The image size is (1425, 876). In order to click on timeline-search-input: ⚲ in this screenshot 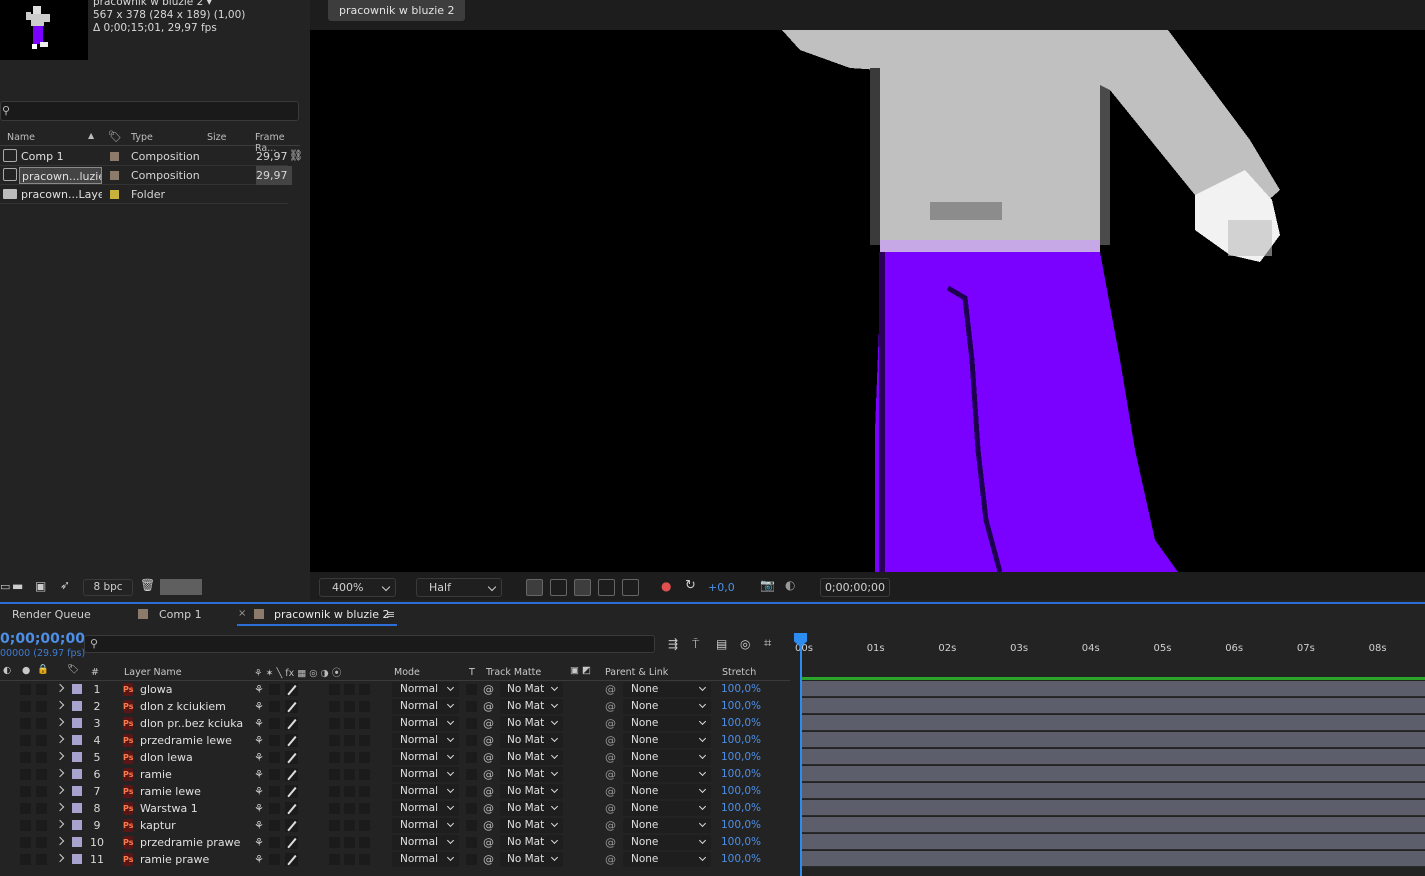, I will do `click(369, 644)`.